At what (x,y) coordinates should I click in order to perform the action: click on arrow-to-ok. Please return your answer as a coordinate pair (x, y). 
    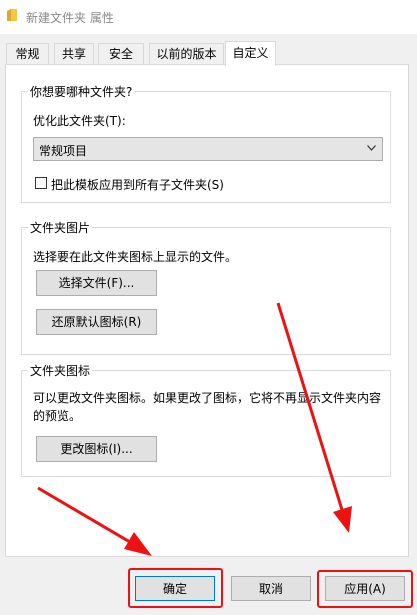
    Looking at the image, I should click on (94, 521).